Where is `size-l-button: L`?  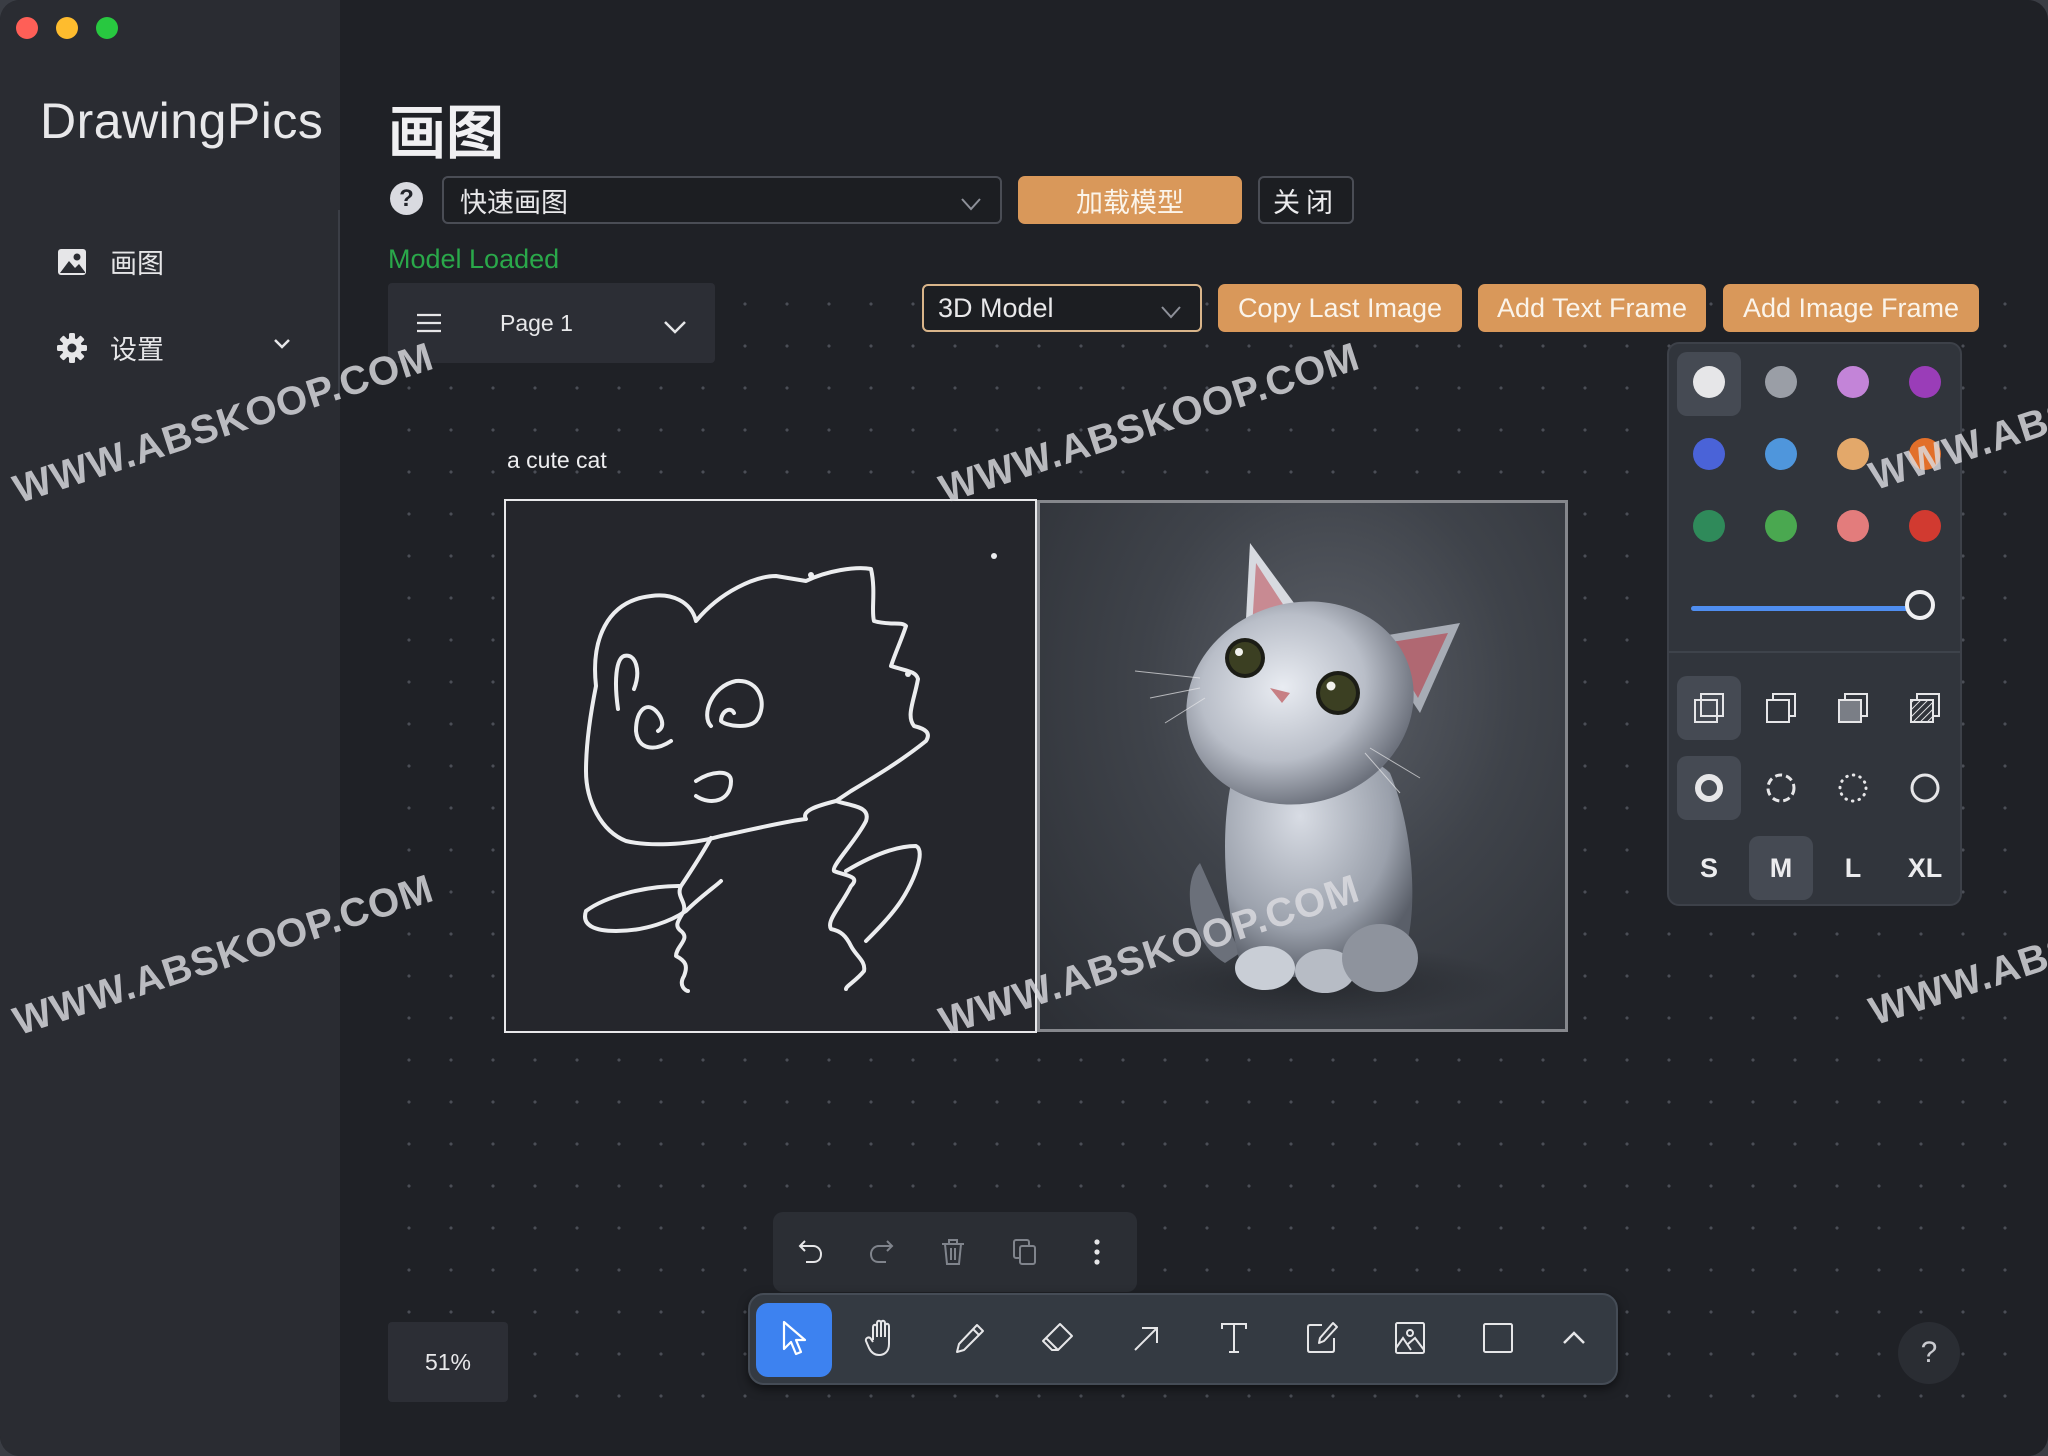 size-l-button: L is located at coordinates (1853, 868).